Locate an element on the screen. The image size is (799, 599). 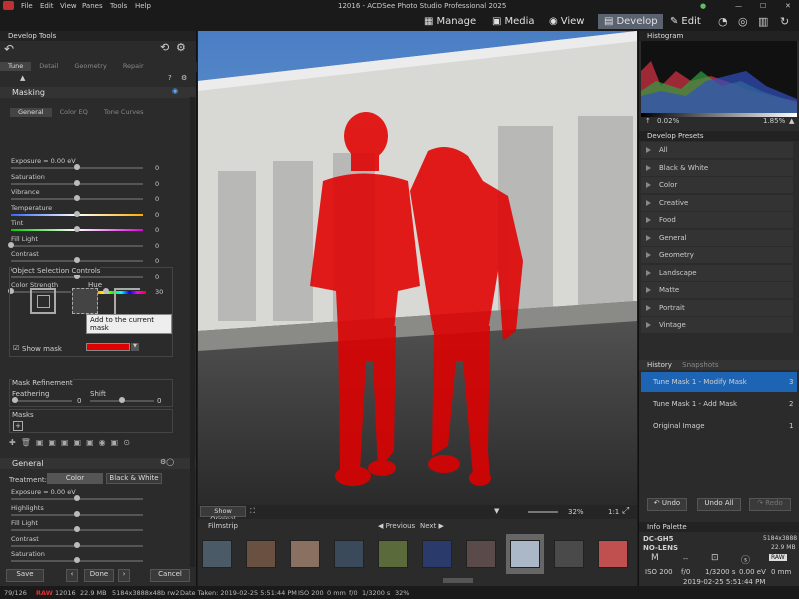
filmstrip-next: Next ▶ is located at coordinates (432, 526).